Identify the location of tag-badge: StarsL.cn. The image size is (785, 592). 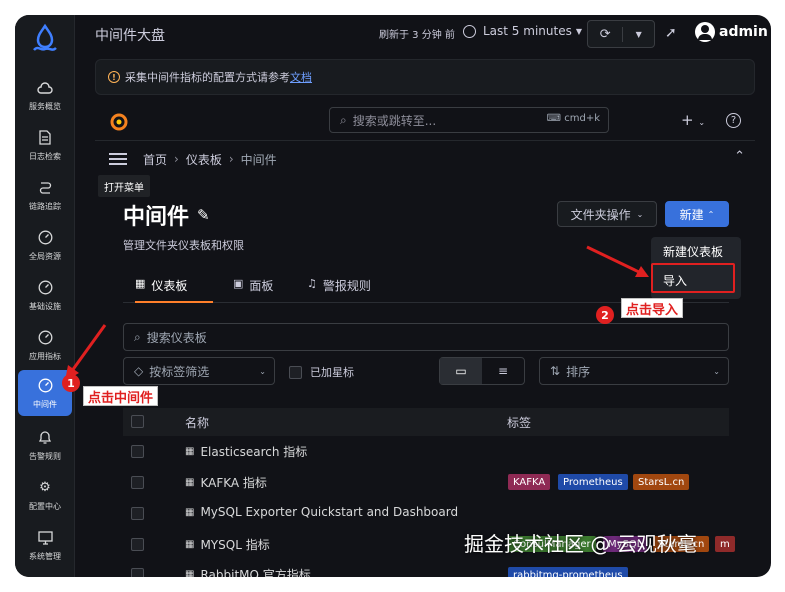
(661, 482).